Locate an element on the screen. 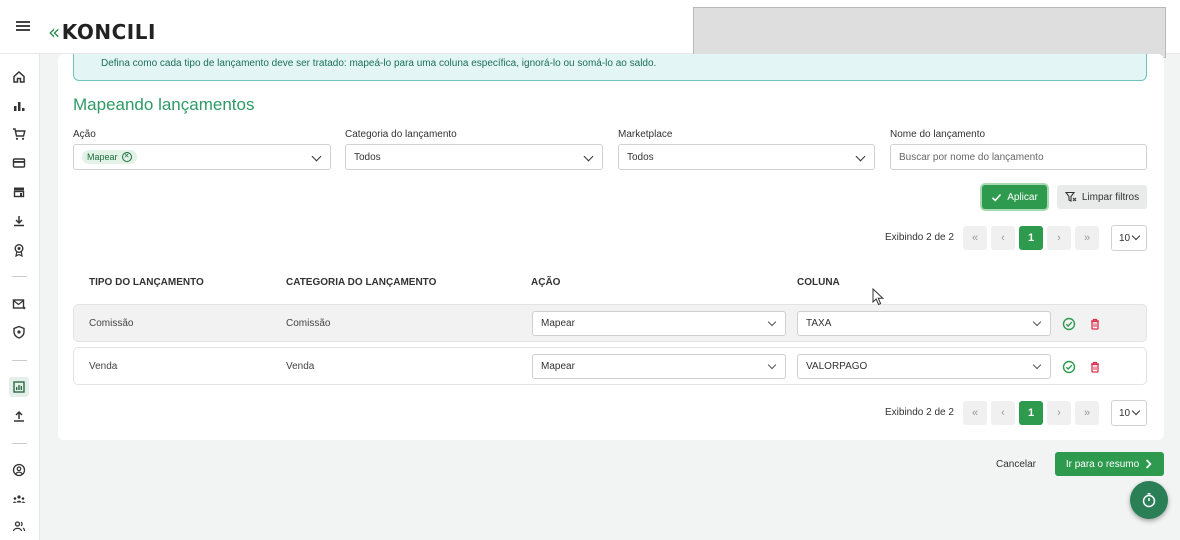  filter-nome-field is located at coordinates (1018, 157).